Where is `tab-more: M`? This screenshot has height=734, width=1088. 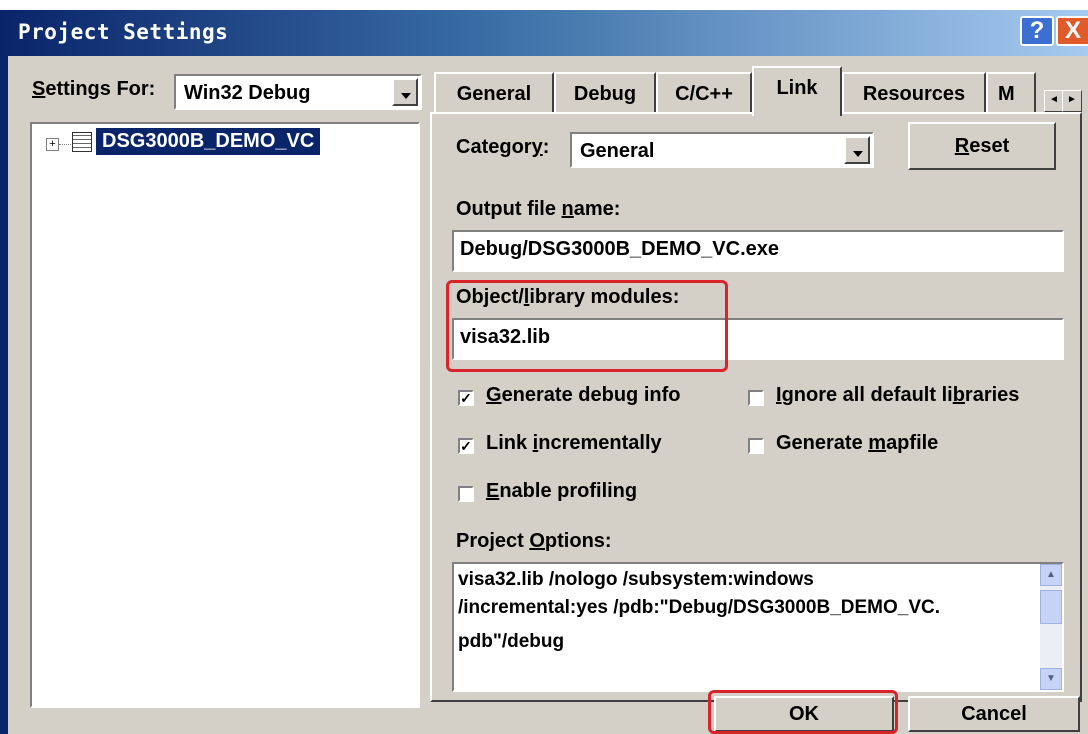 tab-more: M is located at coordinates (1011, 92).